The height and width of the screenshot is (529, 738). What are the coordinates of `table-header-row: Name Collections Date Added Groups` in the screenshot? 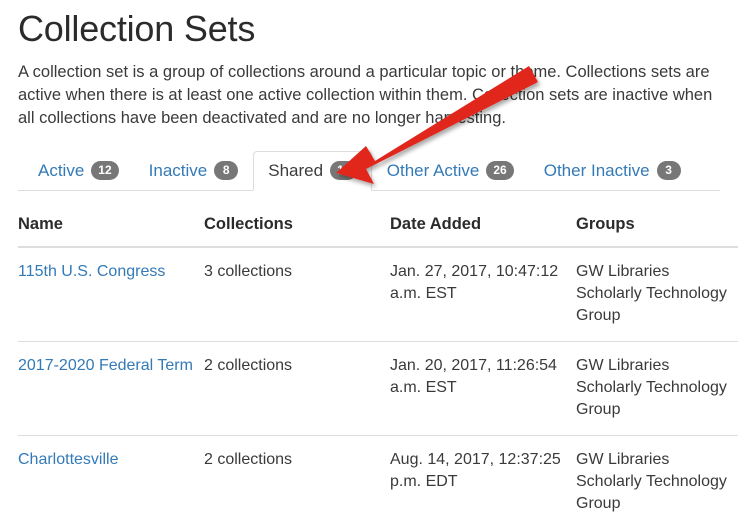 It's located at (378, 229).